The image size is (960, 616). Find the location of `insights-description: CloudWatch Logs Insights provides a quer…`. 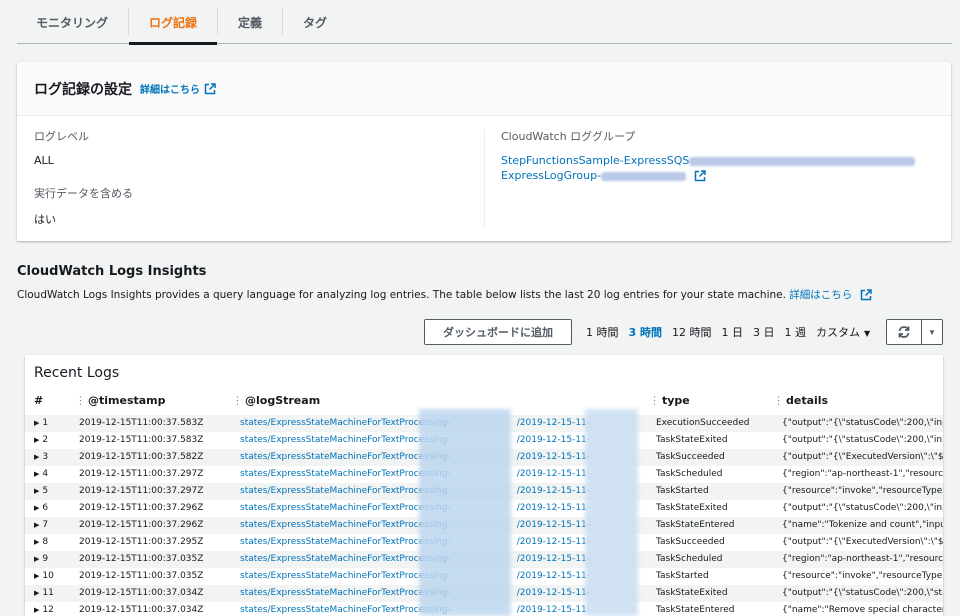

insights-description: CloudWatch Logs Insights provides a quer… is located at coordinates (444, 294).